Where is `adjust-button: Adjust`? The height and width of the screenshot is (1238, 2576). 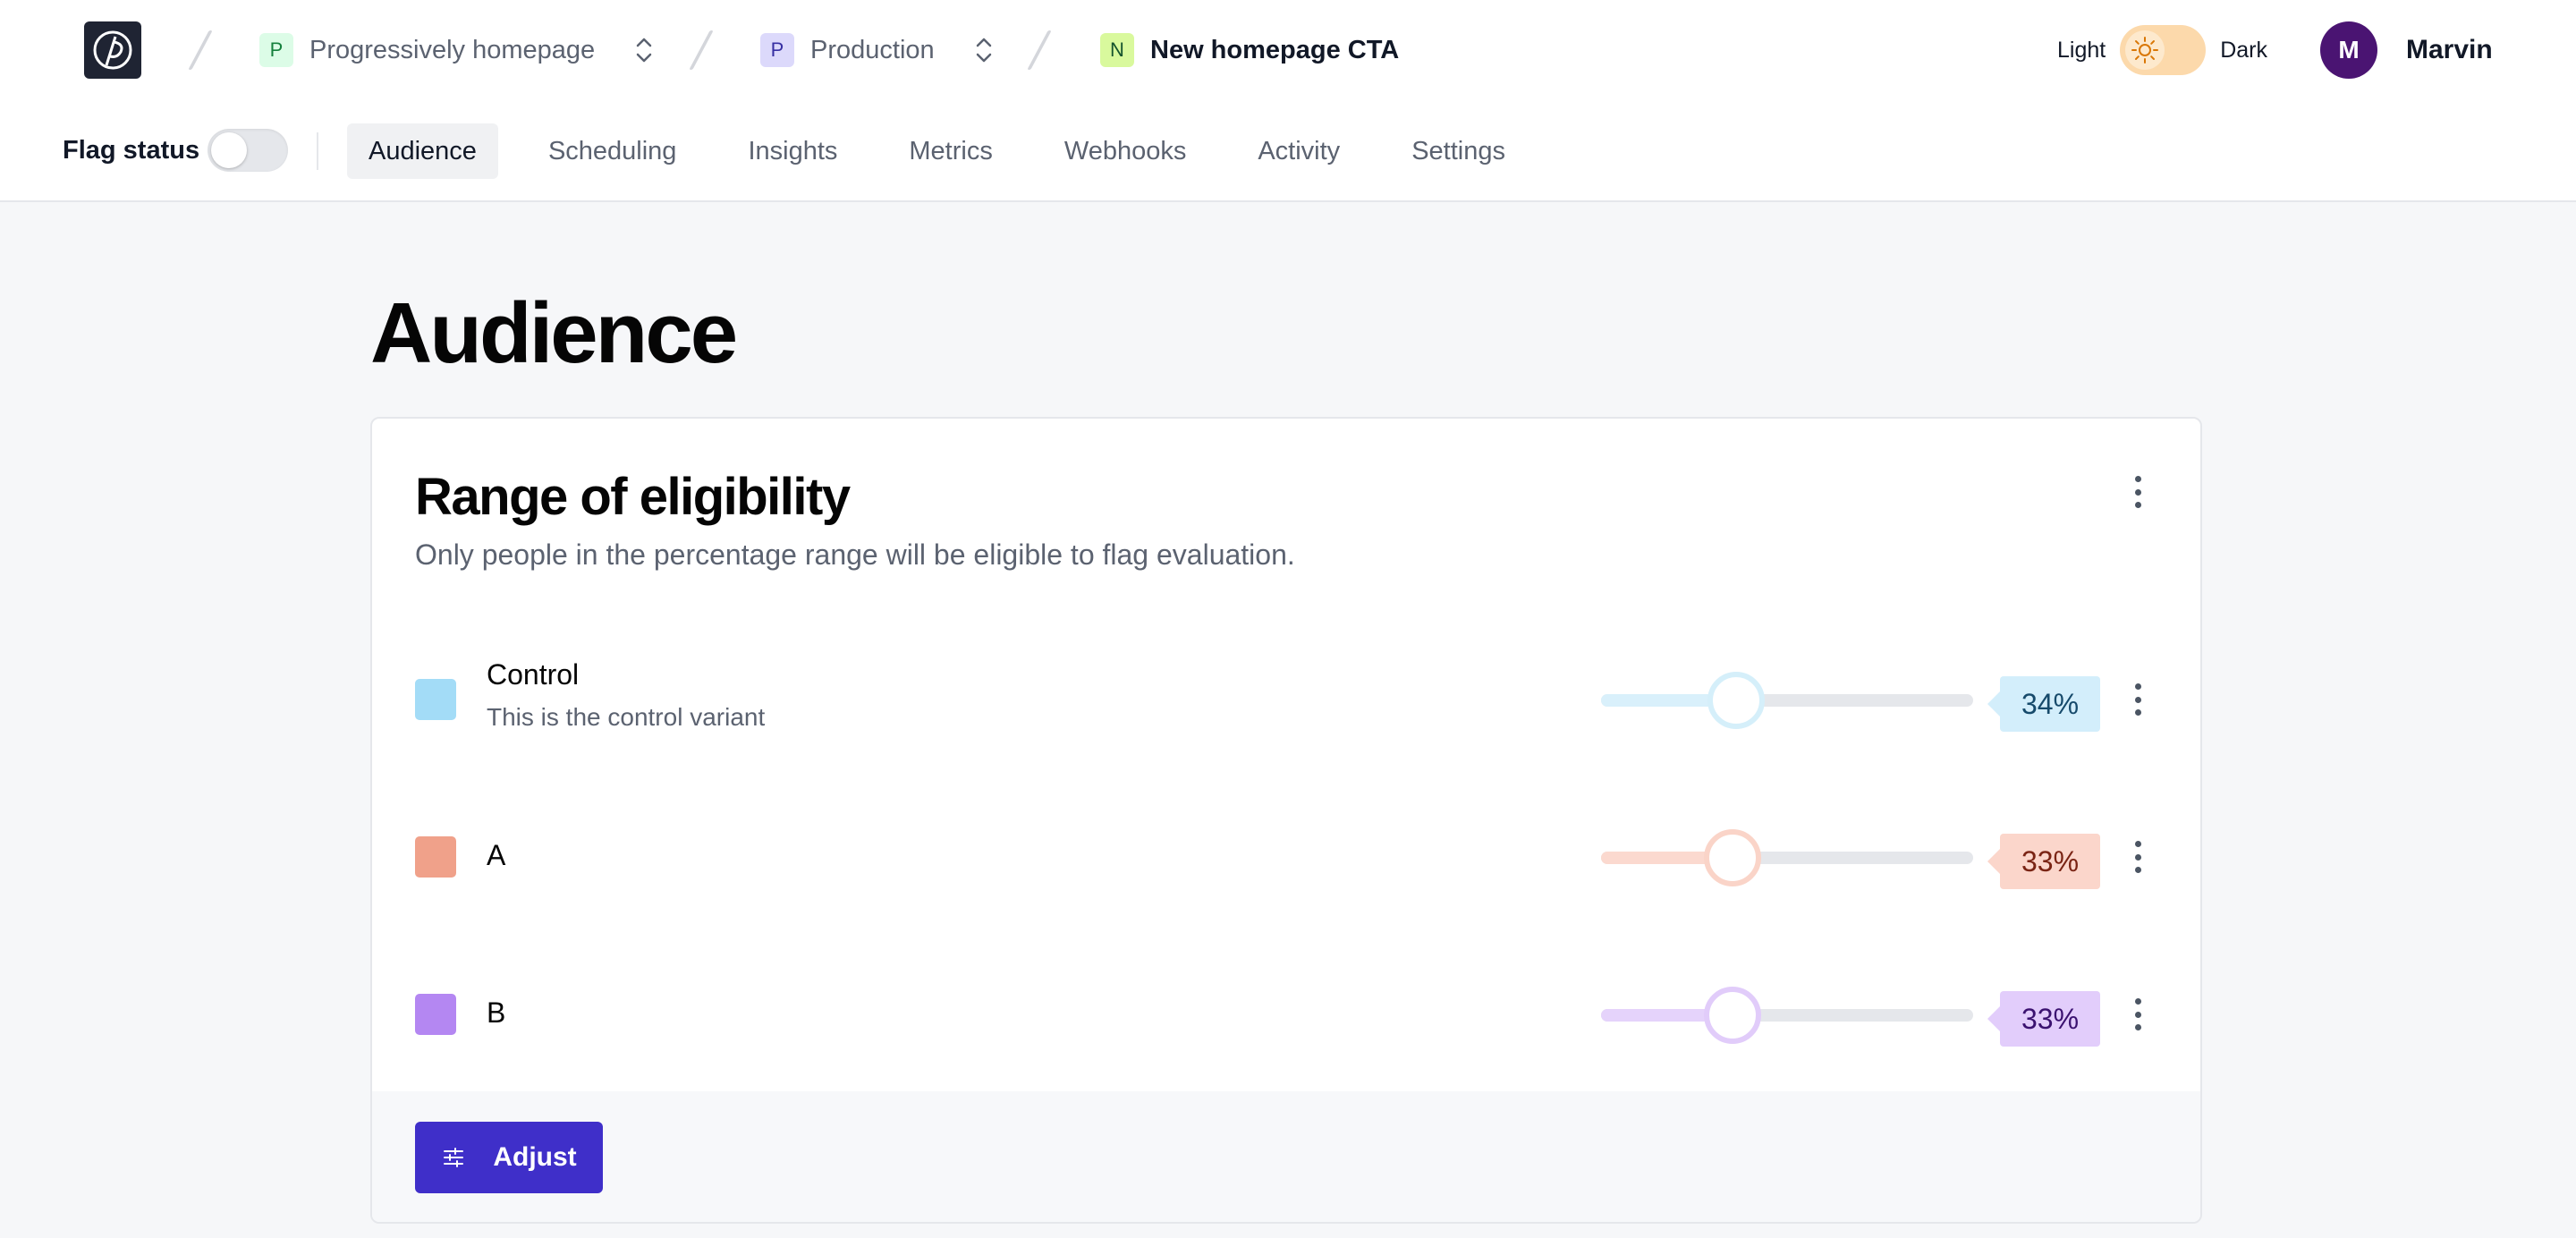
adjust-button: Adjust is located at coordinates (509, 1157).